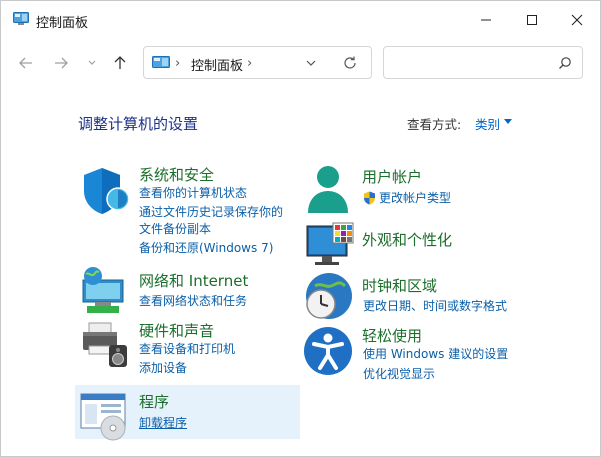 The height and width of the screenshot is (457, 601). Describe the element at coordinates (329, 352) in the screenshot. I see `accessibility-icon` at that location.